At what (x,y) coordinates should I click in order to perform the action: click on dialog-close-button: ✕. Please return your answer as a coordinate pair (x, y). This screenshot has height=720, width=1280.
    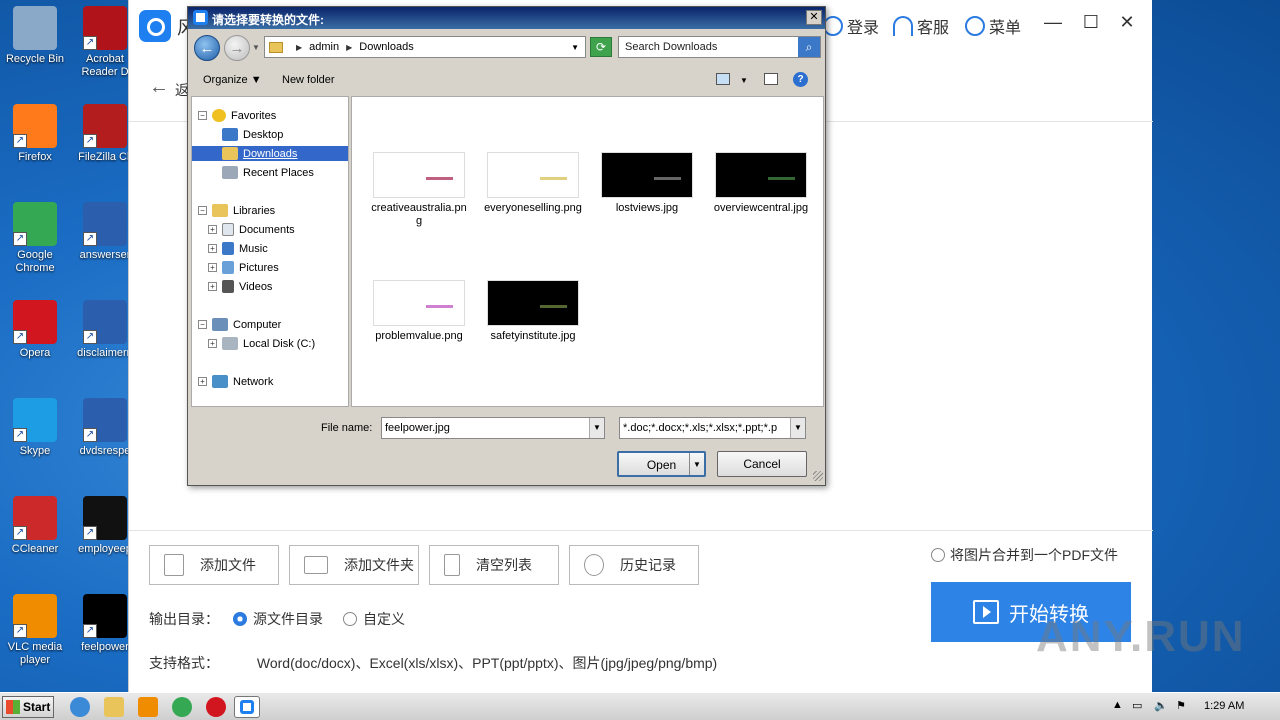
    Looking at the image, I should click on (814, 17).